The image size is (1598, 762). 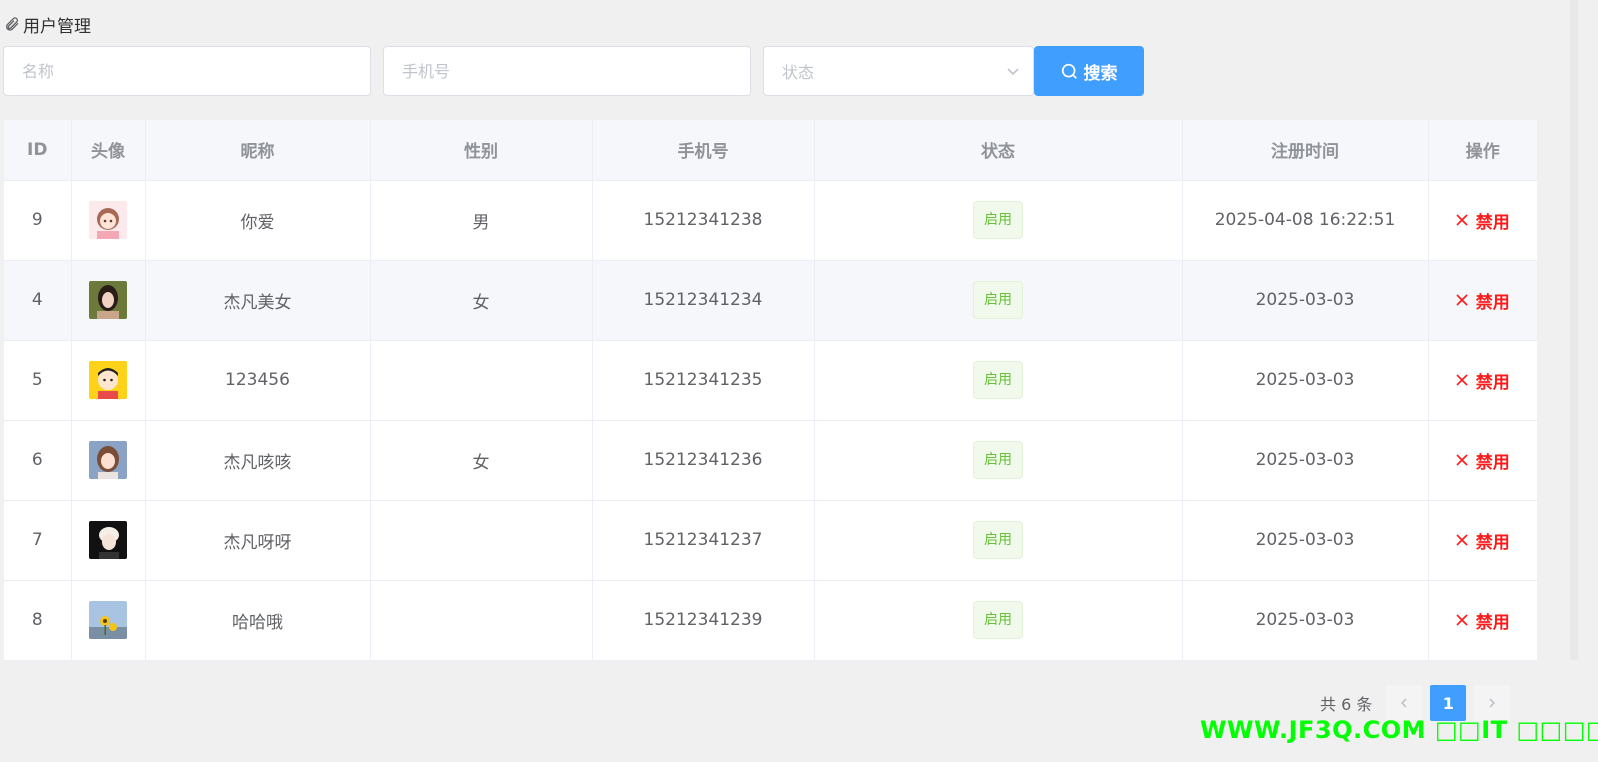 What do you see at coordinates (258, 300) in the screenshot?
I see `cell-nickname: 杰凡美女` at bounding box center [258, 300].